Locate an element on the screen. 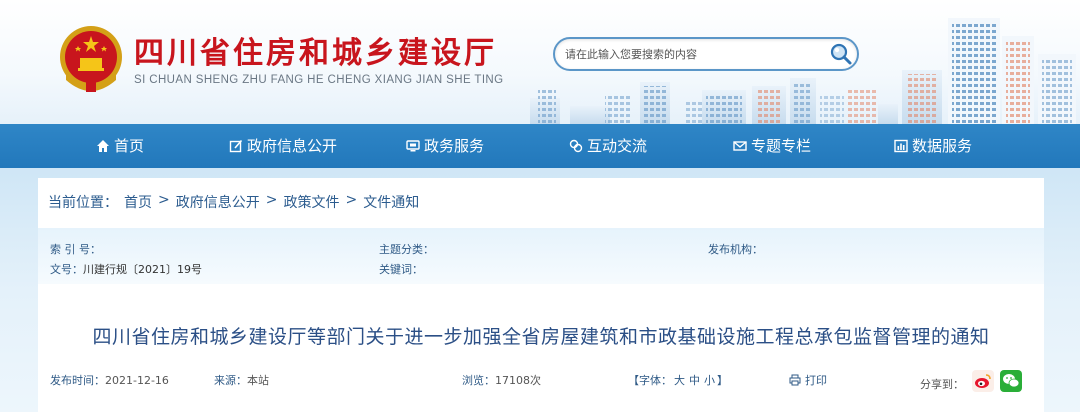  city-skyline-decoration is located at coordinates (803, 71).